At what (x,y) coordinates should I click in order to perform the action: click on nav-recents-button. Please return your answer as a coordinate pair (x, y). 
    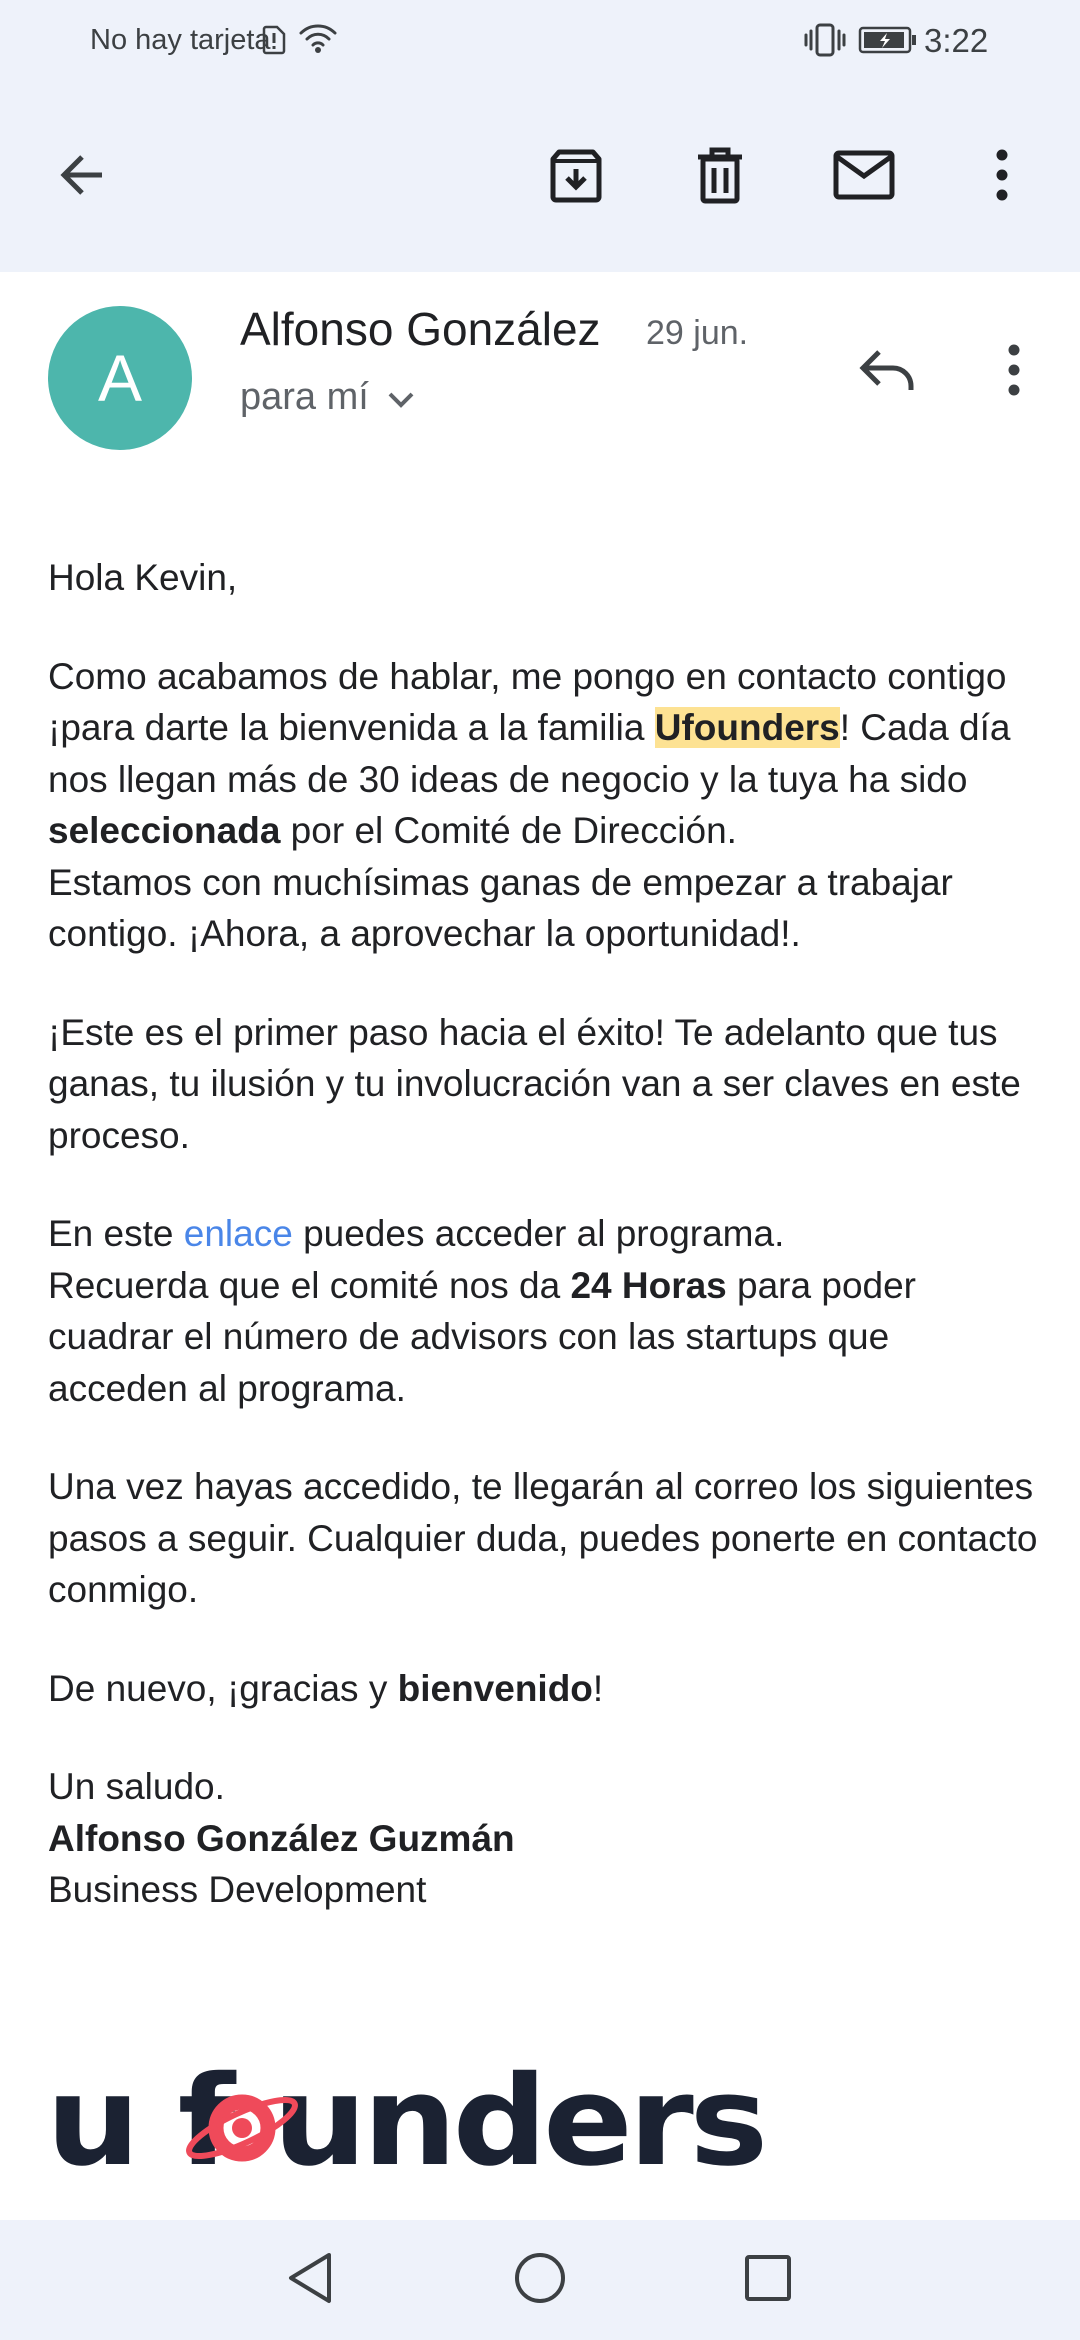
    Looking at the image, I should click on (768, 2280).